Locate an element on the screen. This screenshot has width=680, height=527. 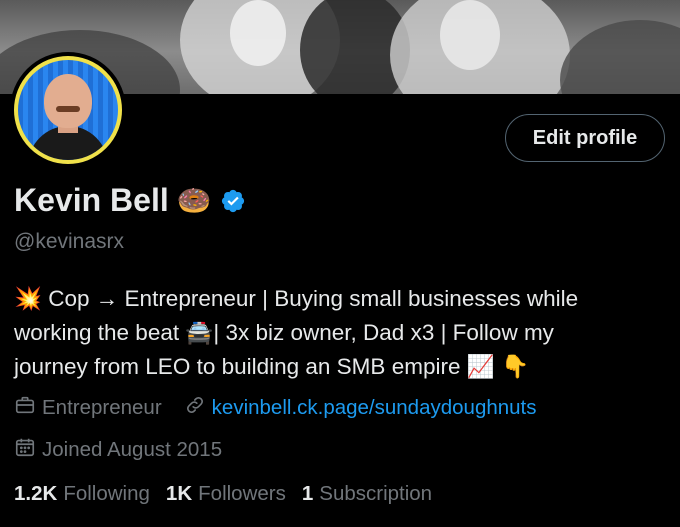
verified-badge-icon is located at coordinates (233, 201).